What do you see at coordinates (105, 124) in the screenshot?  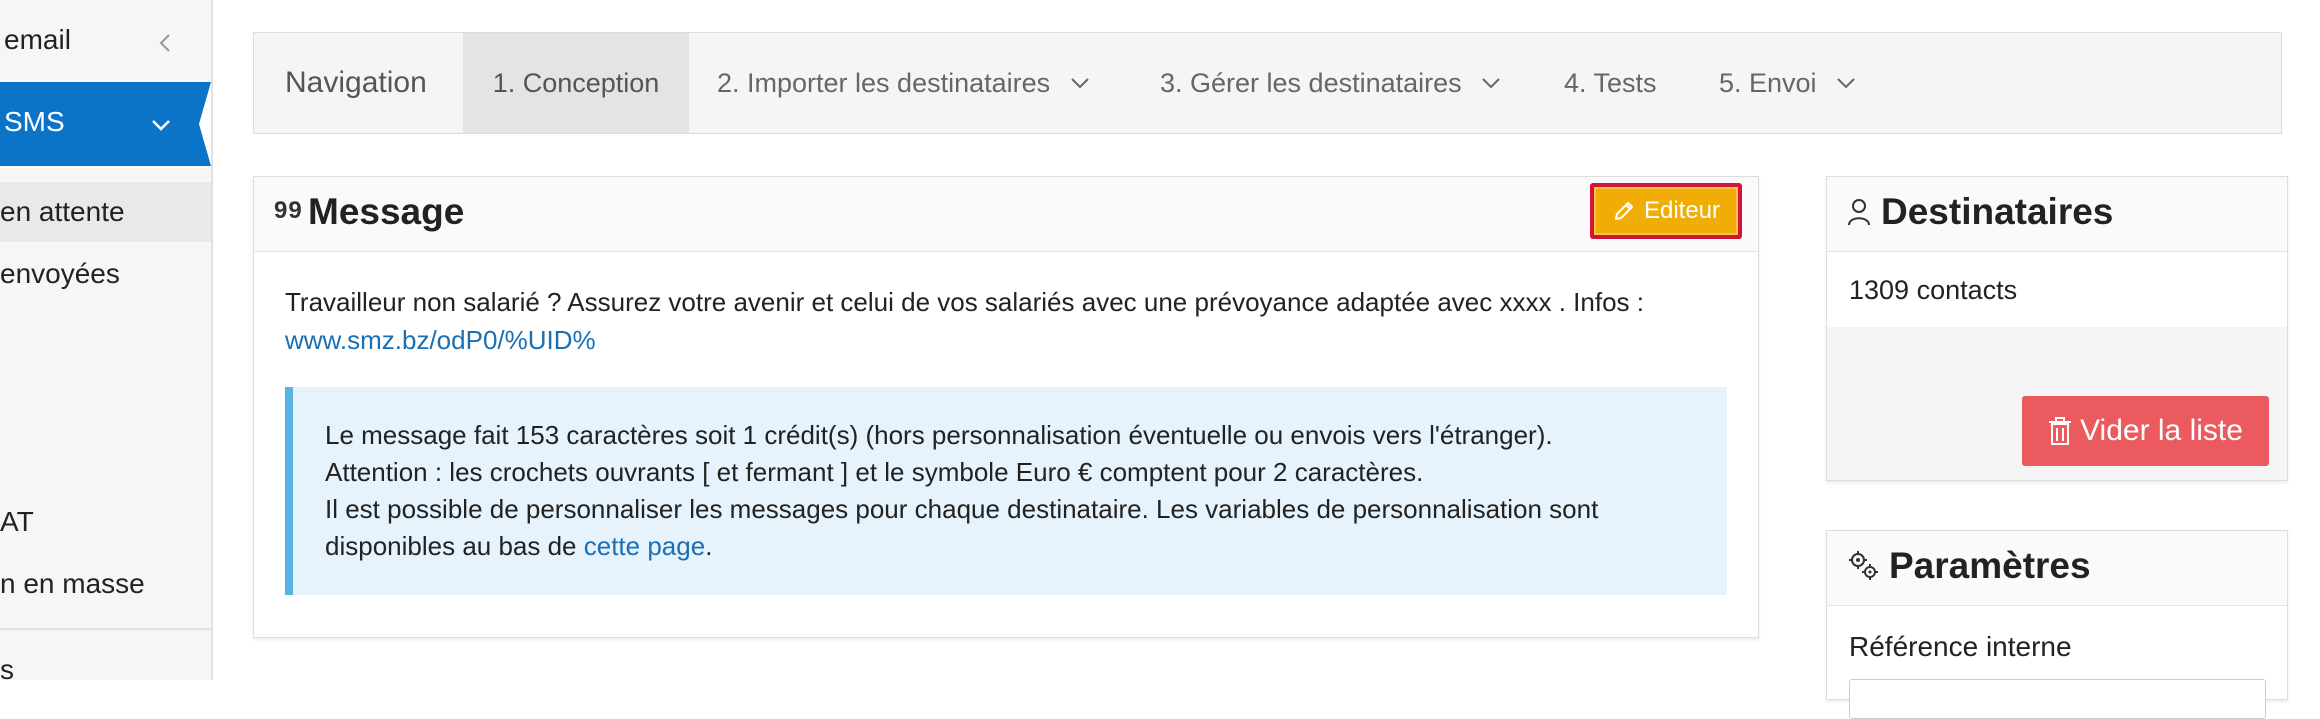 I see `sidebar-section-sms: SMS` at bounding box center [105, 124].